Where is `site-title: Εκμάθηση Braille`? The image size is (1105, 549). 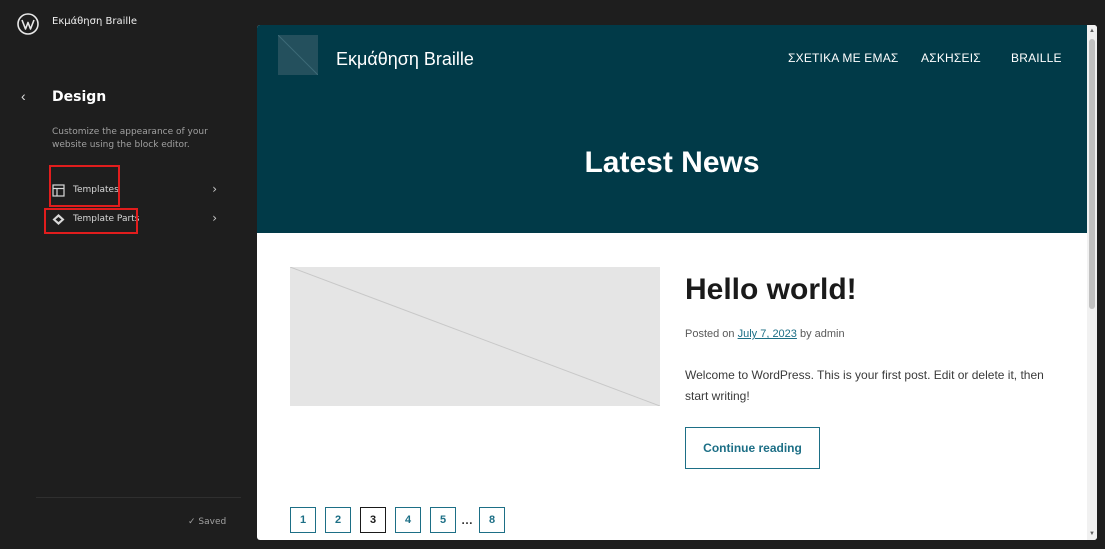 site-title: Εκμάθηση Braille is located at coordinates (405, 59).